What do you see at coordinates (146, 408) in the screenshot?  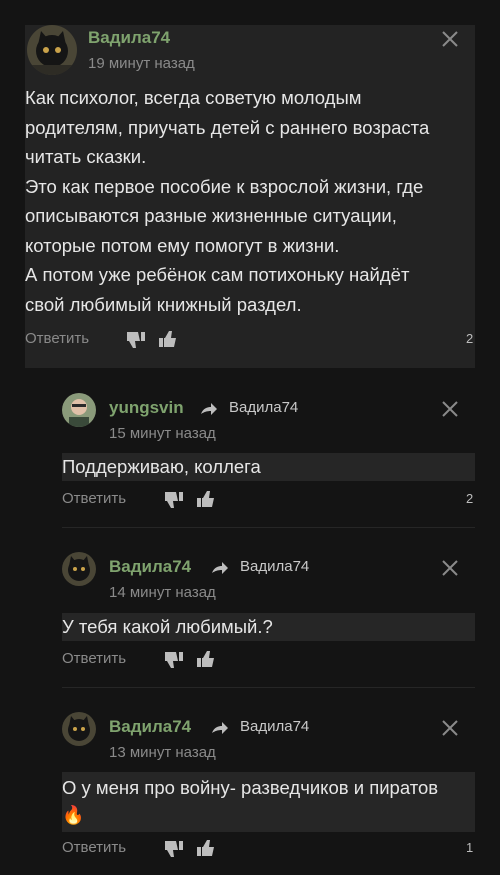 I see `author-name: yungsvin` at bounding box center [146, 408].